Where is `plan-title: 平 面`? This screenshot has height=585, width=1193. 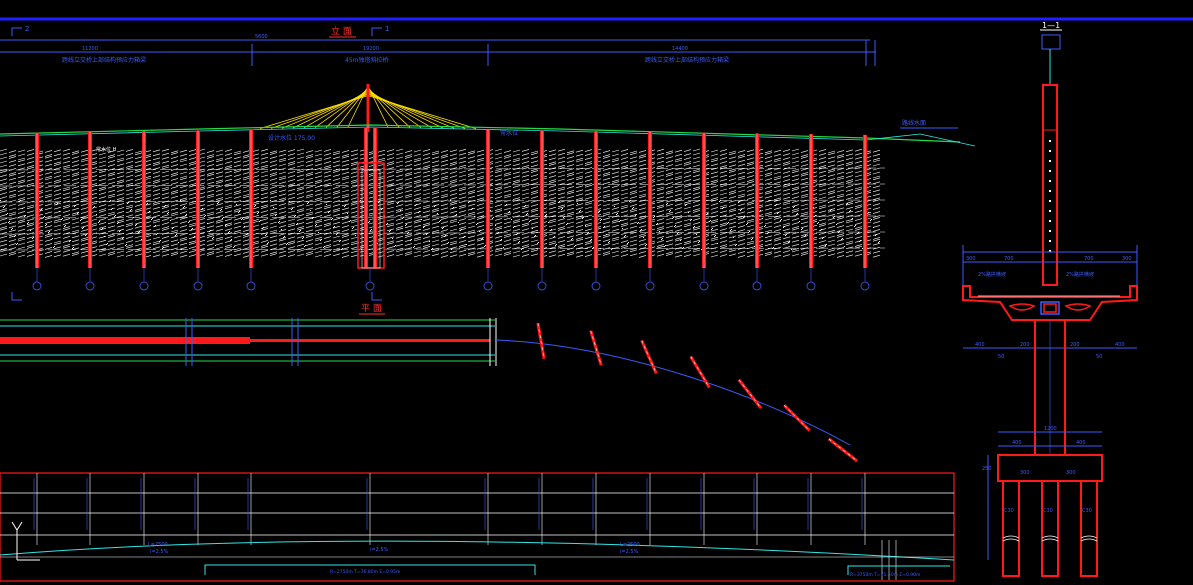
plan-title: 平 面 is located at coordinates (371, 308).